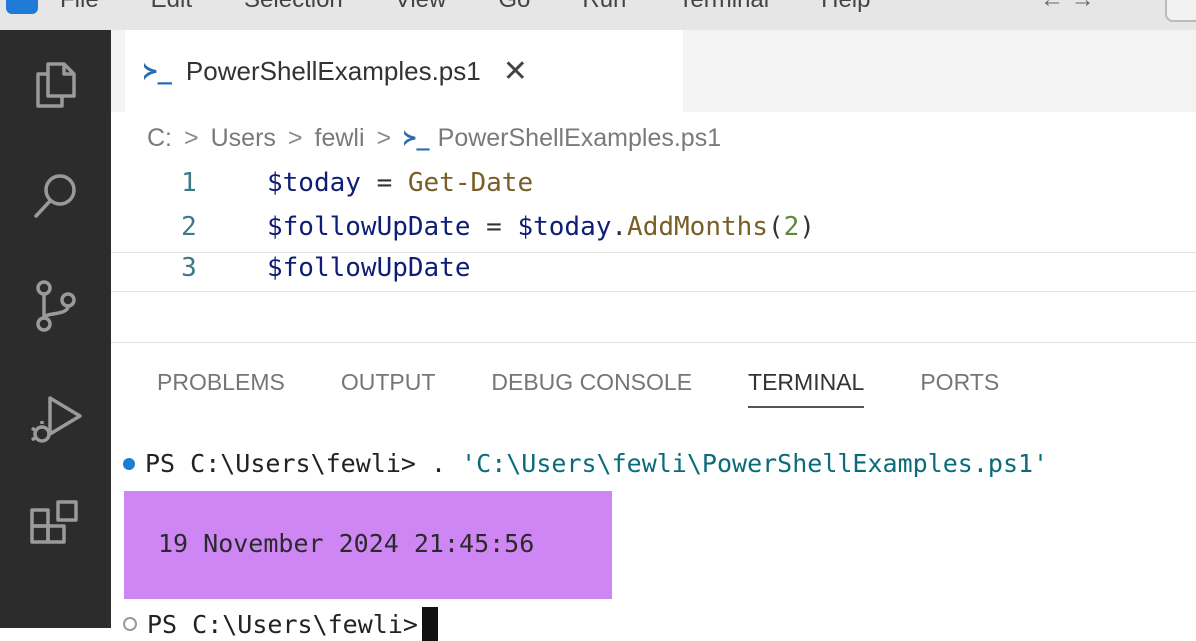 The height and width of the screenshot is (641, 1196). I want to click on tab-powershell-examples: ≻_ PowerShellExamples.ps1 ✕, so click(404, 71).